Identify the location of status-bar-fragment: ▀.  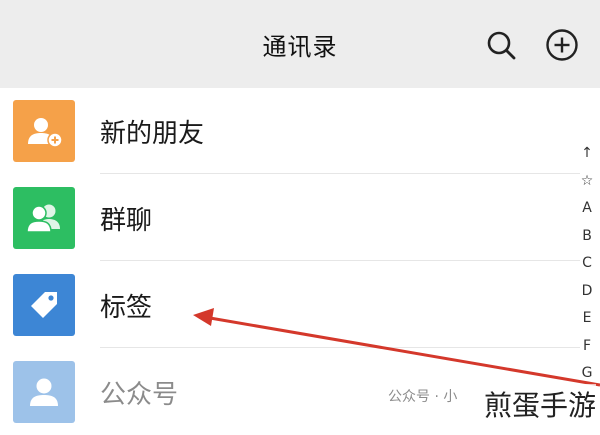
(584, 2).